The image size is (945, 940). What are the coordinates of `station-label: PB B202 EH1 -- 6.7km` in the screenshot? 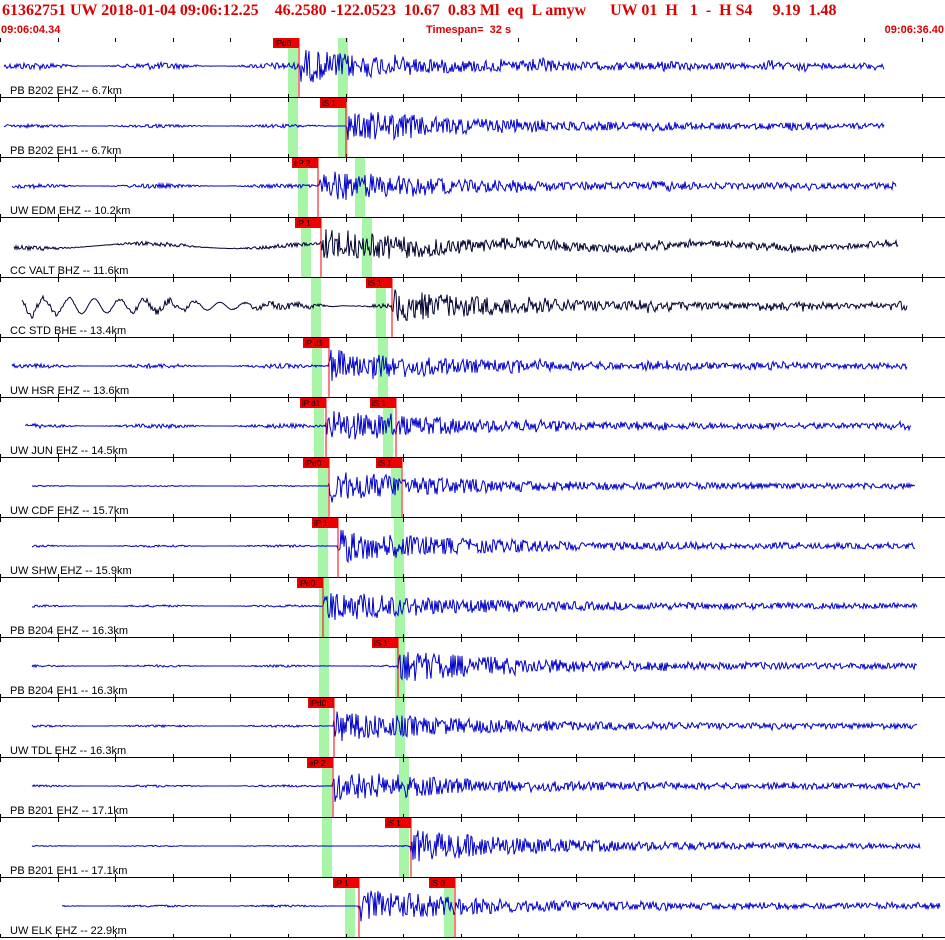 It's located at (65, 151).